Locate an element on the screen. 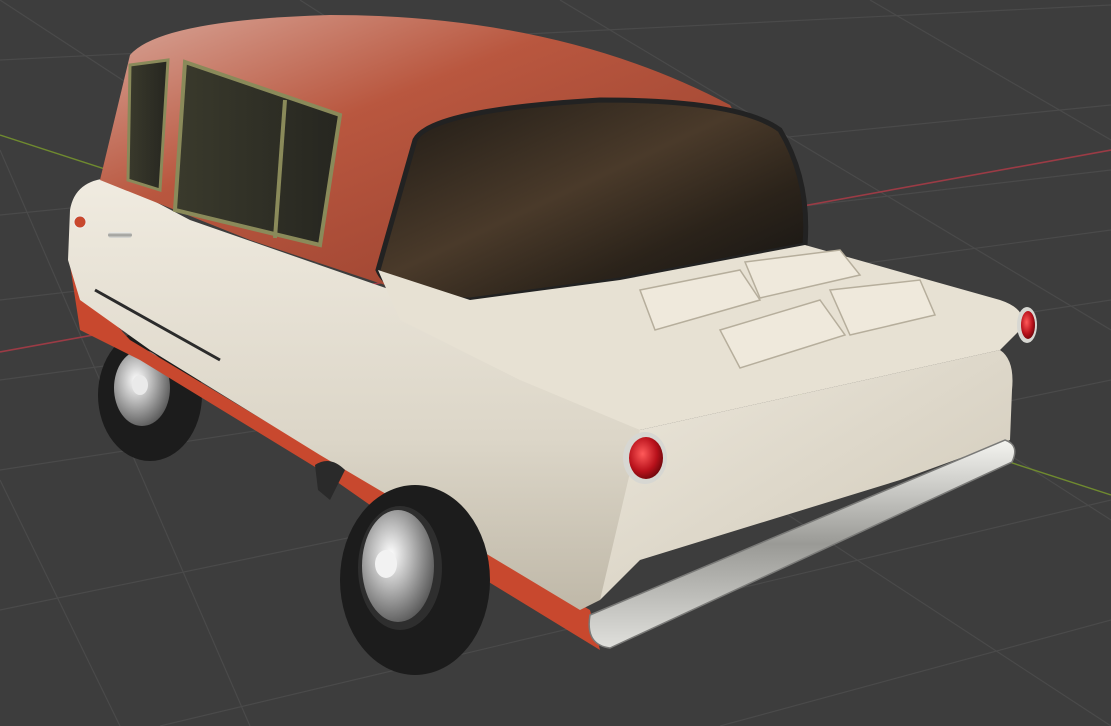 This screenshot has height=726, width=1111. front-emblem is located at coordinates (80, 222).